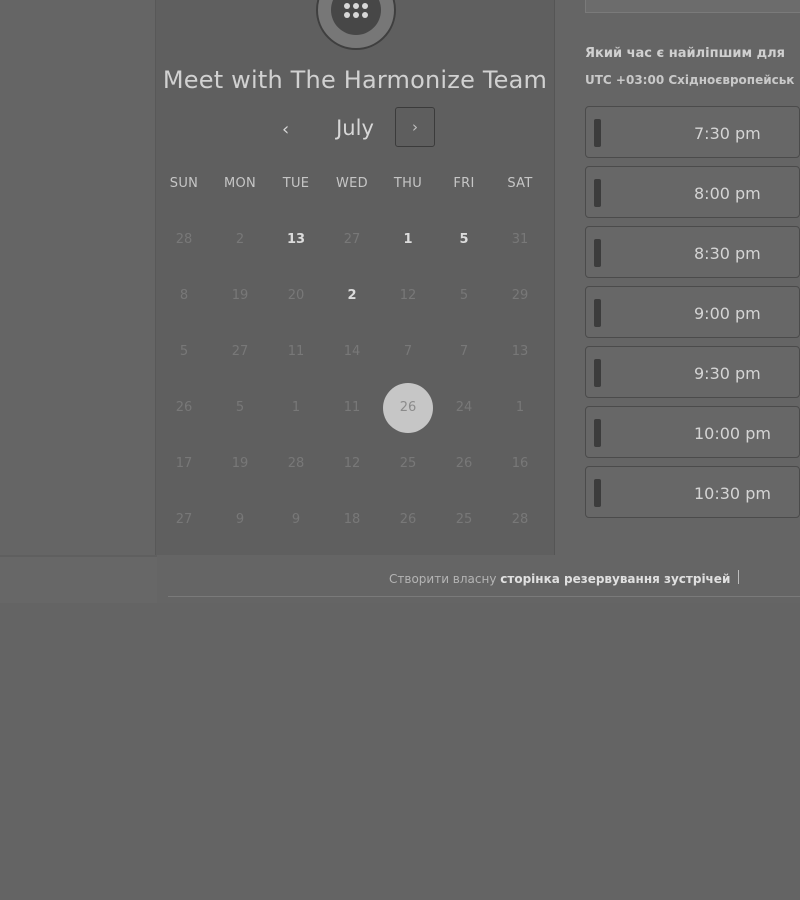 Image resolution: width=800 pixels, height=900 pixels. Describe the element at coordinates (464, 183) in the screenshot. I see `weekday-fri: FRI` at that location.